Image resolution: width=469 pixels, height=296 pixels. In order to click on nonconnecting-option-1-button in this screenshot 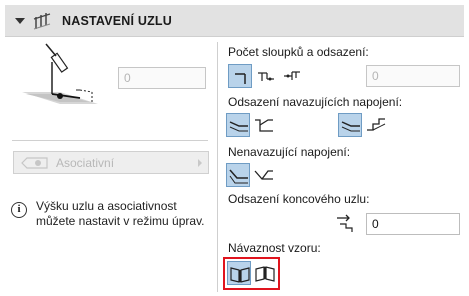, I will do `click(238, 175)`.